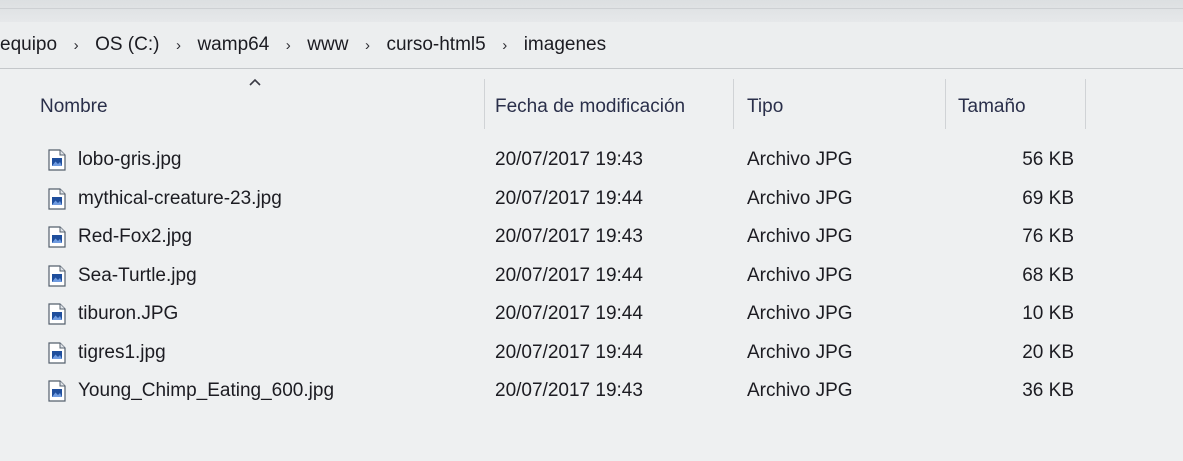 The image size is (1183, 461). I want to click on file-size: 56 KB, so click(1048, 159).